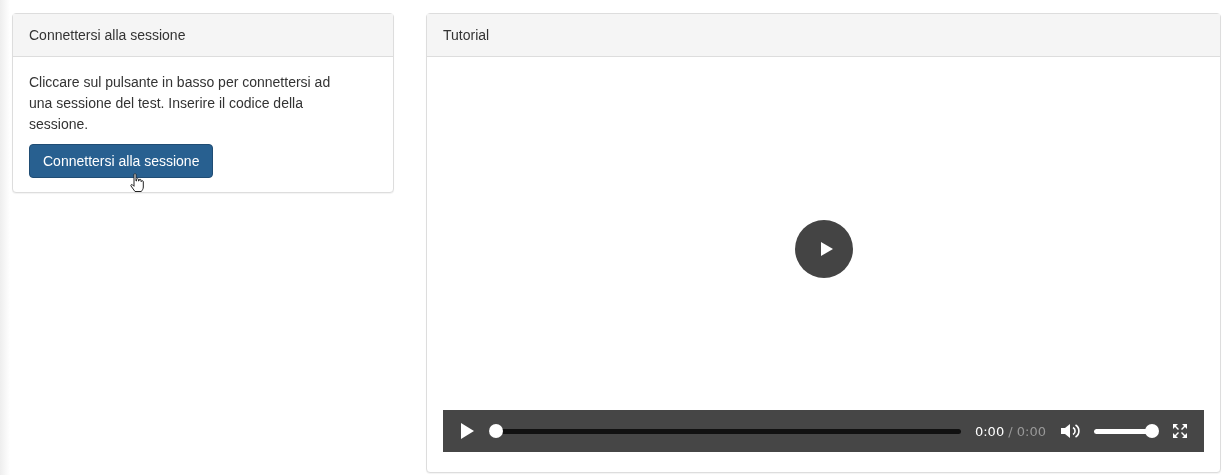 The height and width of the screenshot is (475, 1223). Describe the element at coordinates (823, 35) in the screenshot. I see `panel-title: Tutorial` at that location.